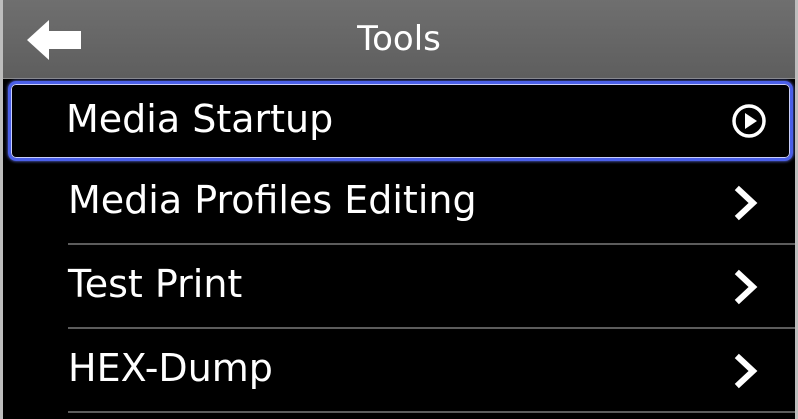 The image size is (798, 419). What do you see at coordinates (155, 284) in the screenshot?
I see `menu-item-label: Test Print` at bounding box center [155, 284].